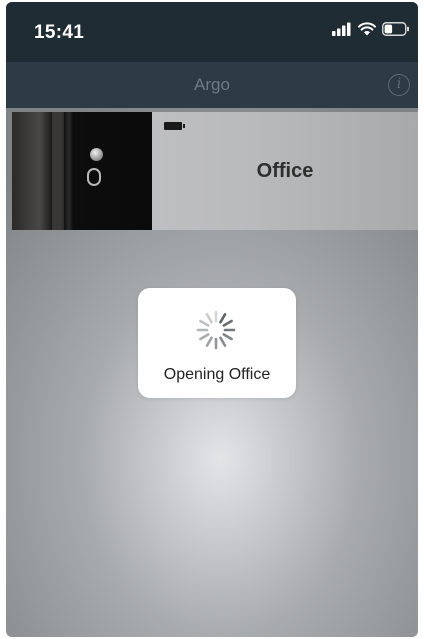  I want to click on status-time: 15:41, so click(59, 32).